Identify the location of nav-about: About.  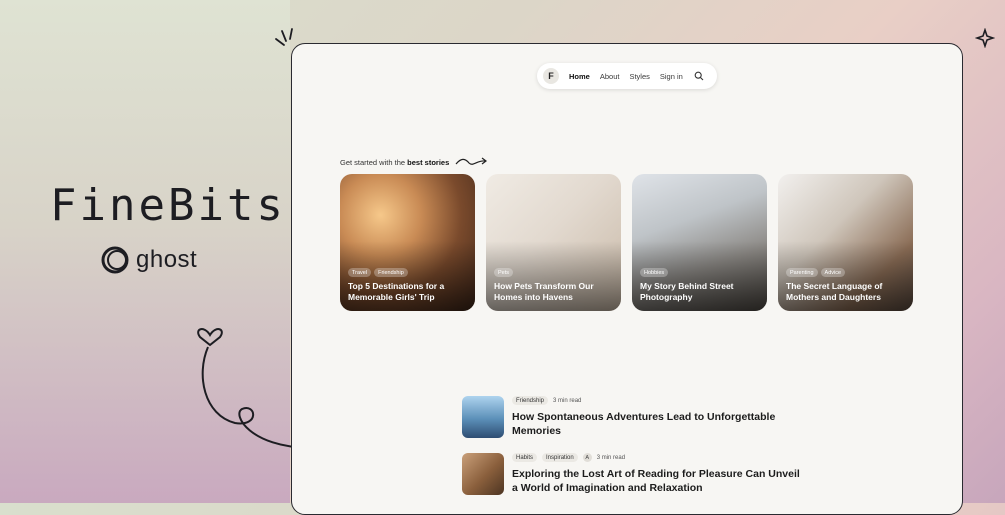
(610, 76).